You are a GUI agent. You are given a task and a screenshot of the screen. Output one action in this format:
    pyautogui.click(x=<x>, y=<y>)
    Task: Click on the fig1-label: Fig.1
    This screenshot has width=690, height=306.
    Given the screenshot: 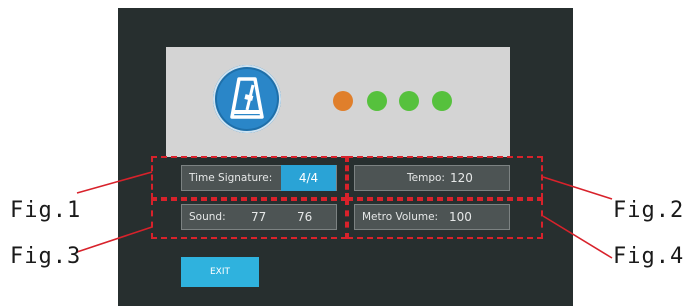 What is the action you would take?
    pyautogui.click(x=46, y=210)
    